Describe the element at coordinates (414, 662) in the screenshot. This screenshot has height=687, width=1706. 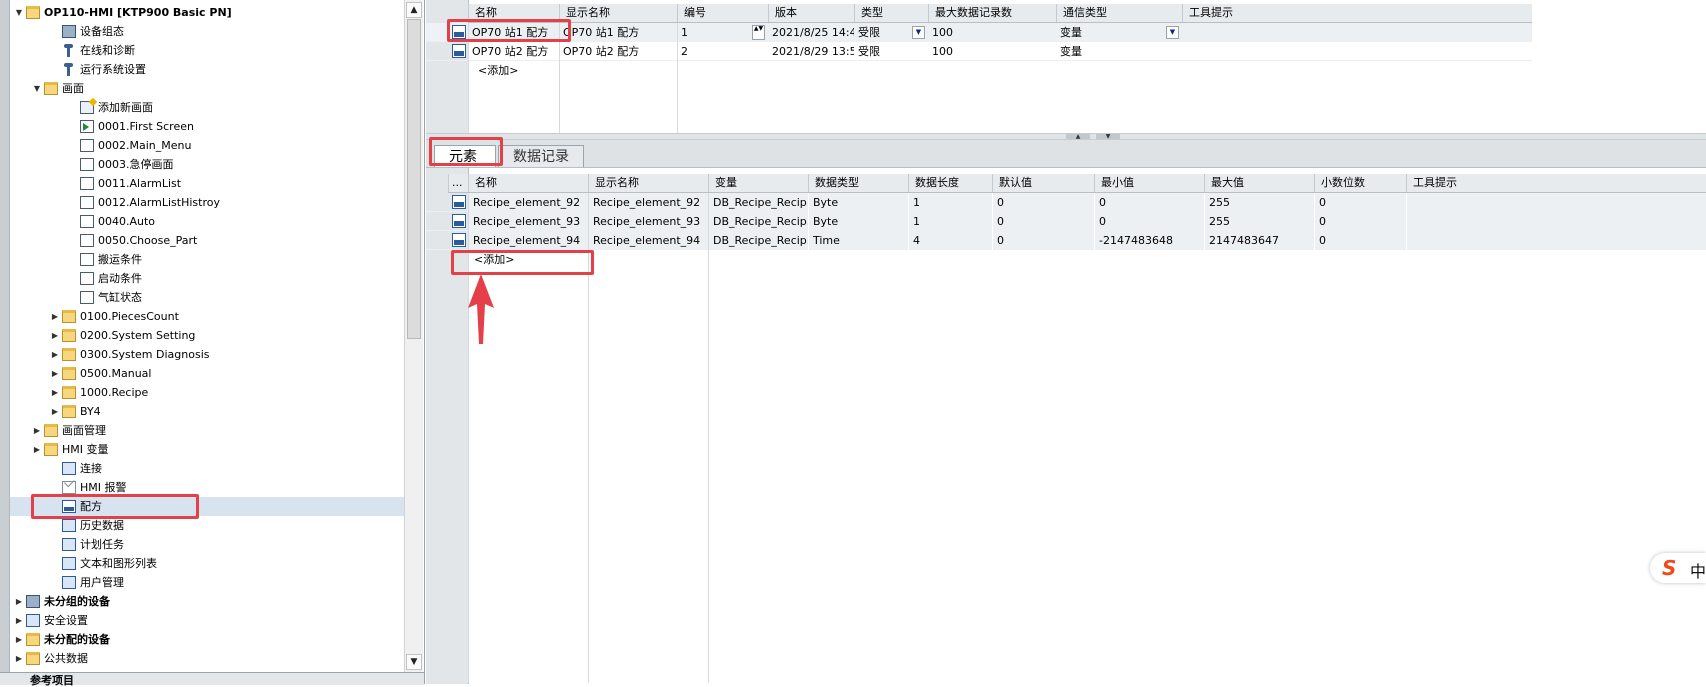
I see `scroll-down-button: ▼` at that location.